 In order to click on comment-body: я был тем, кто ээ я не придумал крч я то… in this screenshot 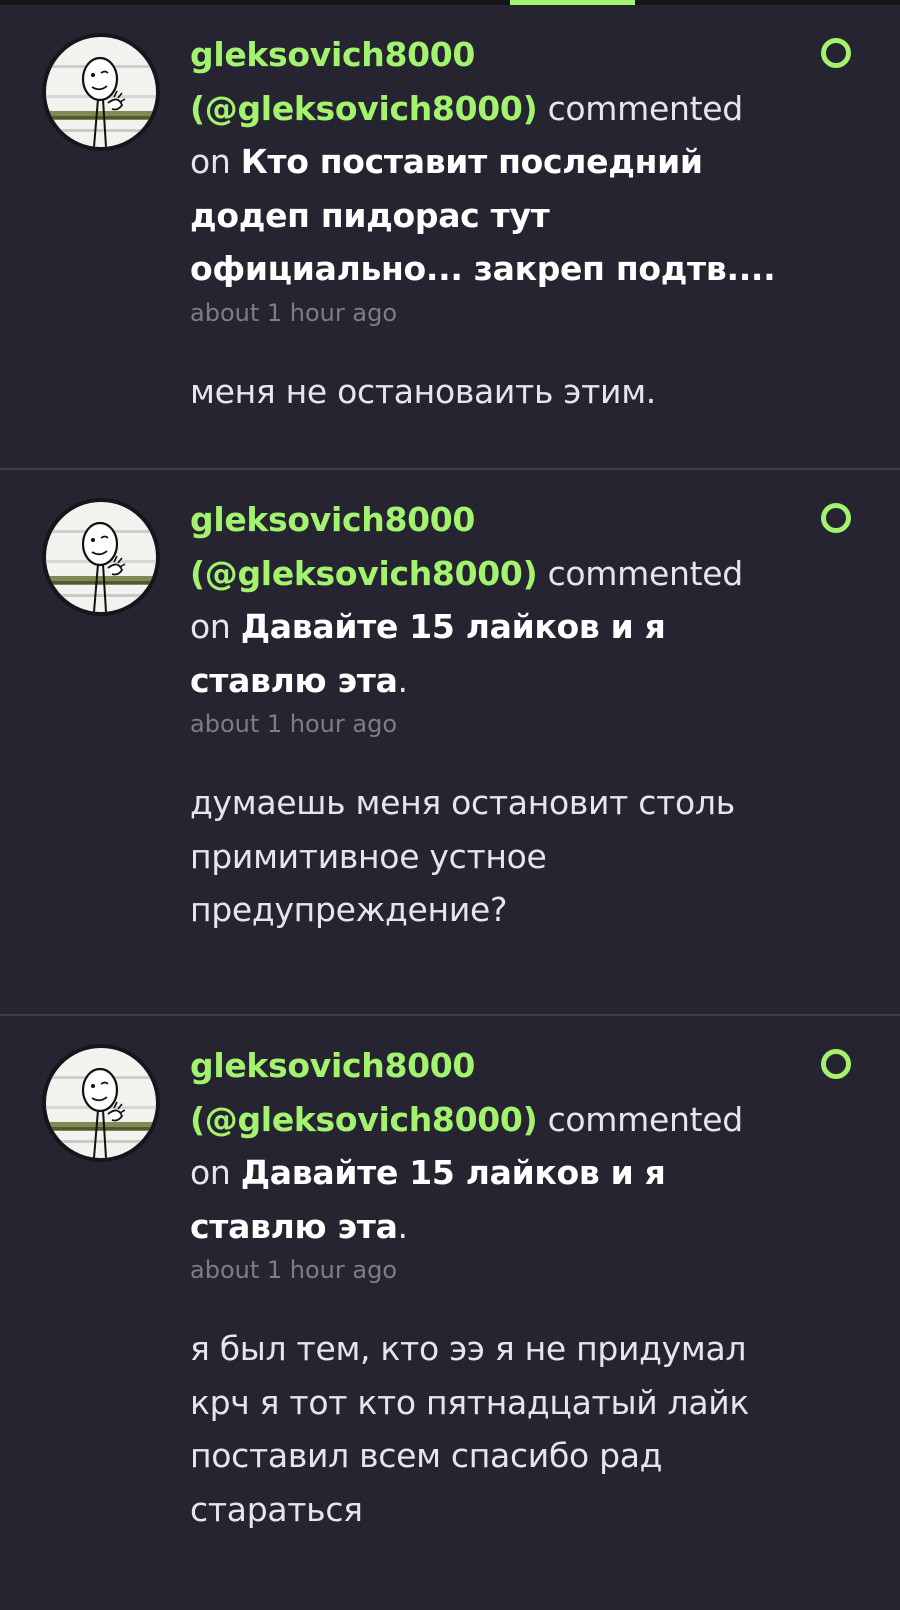, I will do `click(470, 1429)`.